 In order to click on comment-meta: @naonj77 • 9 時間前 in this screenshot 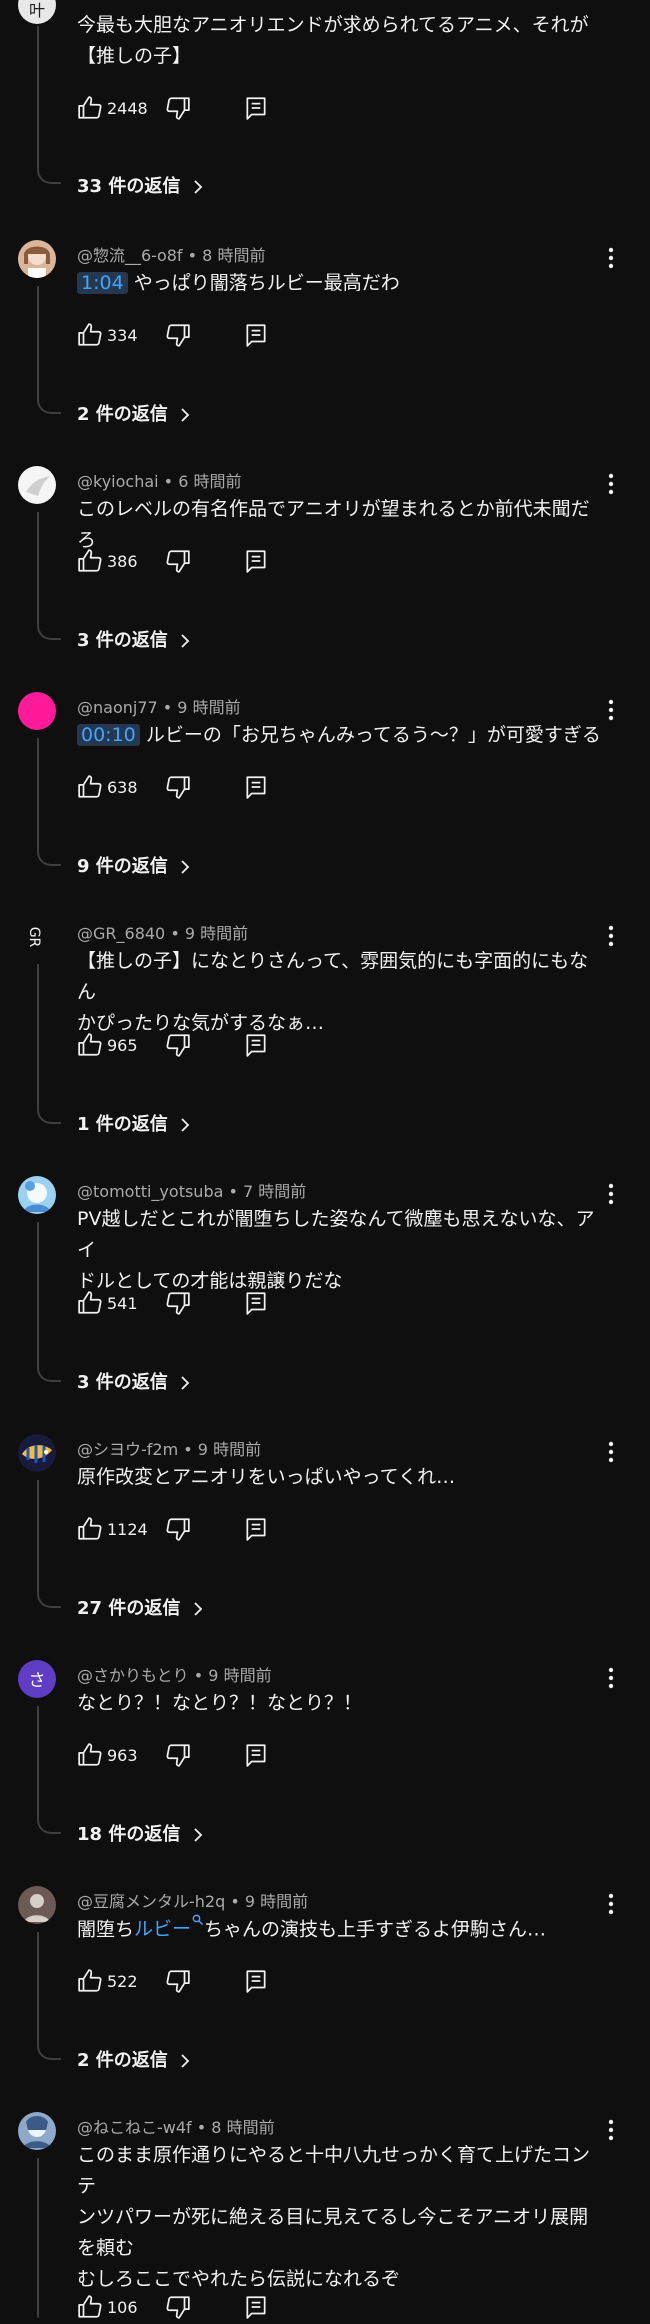, I will do `click(159, 707)`.